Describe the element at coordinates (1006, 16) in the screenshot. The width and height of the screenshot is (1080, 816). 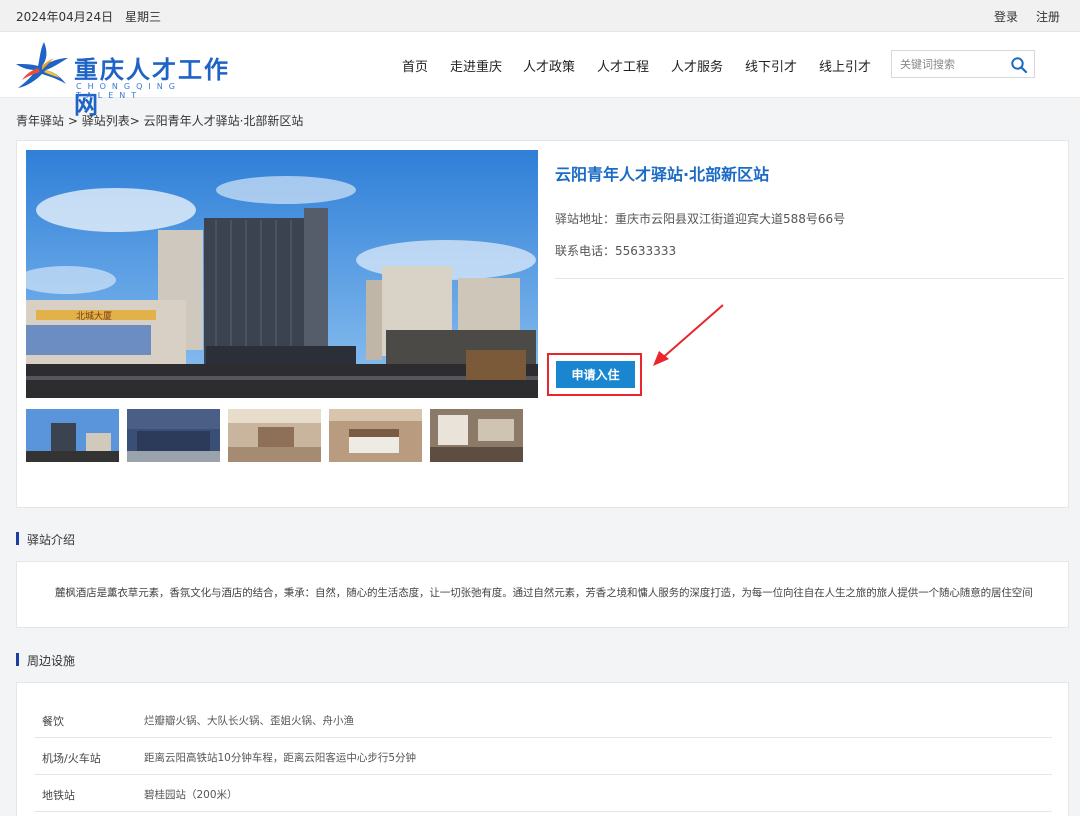
I see `login-link: 登录` at that location.